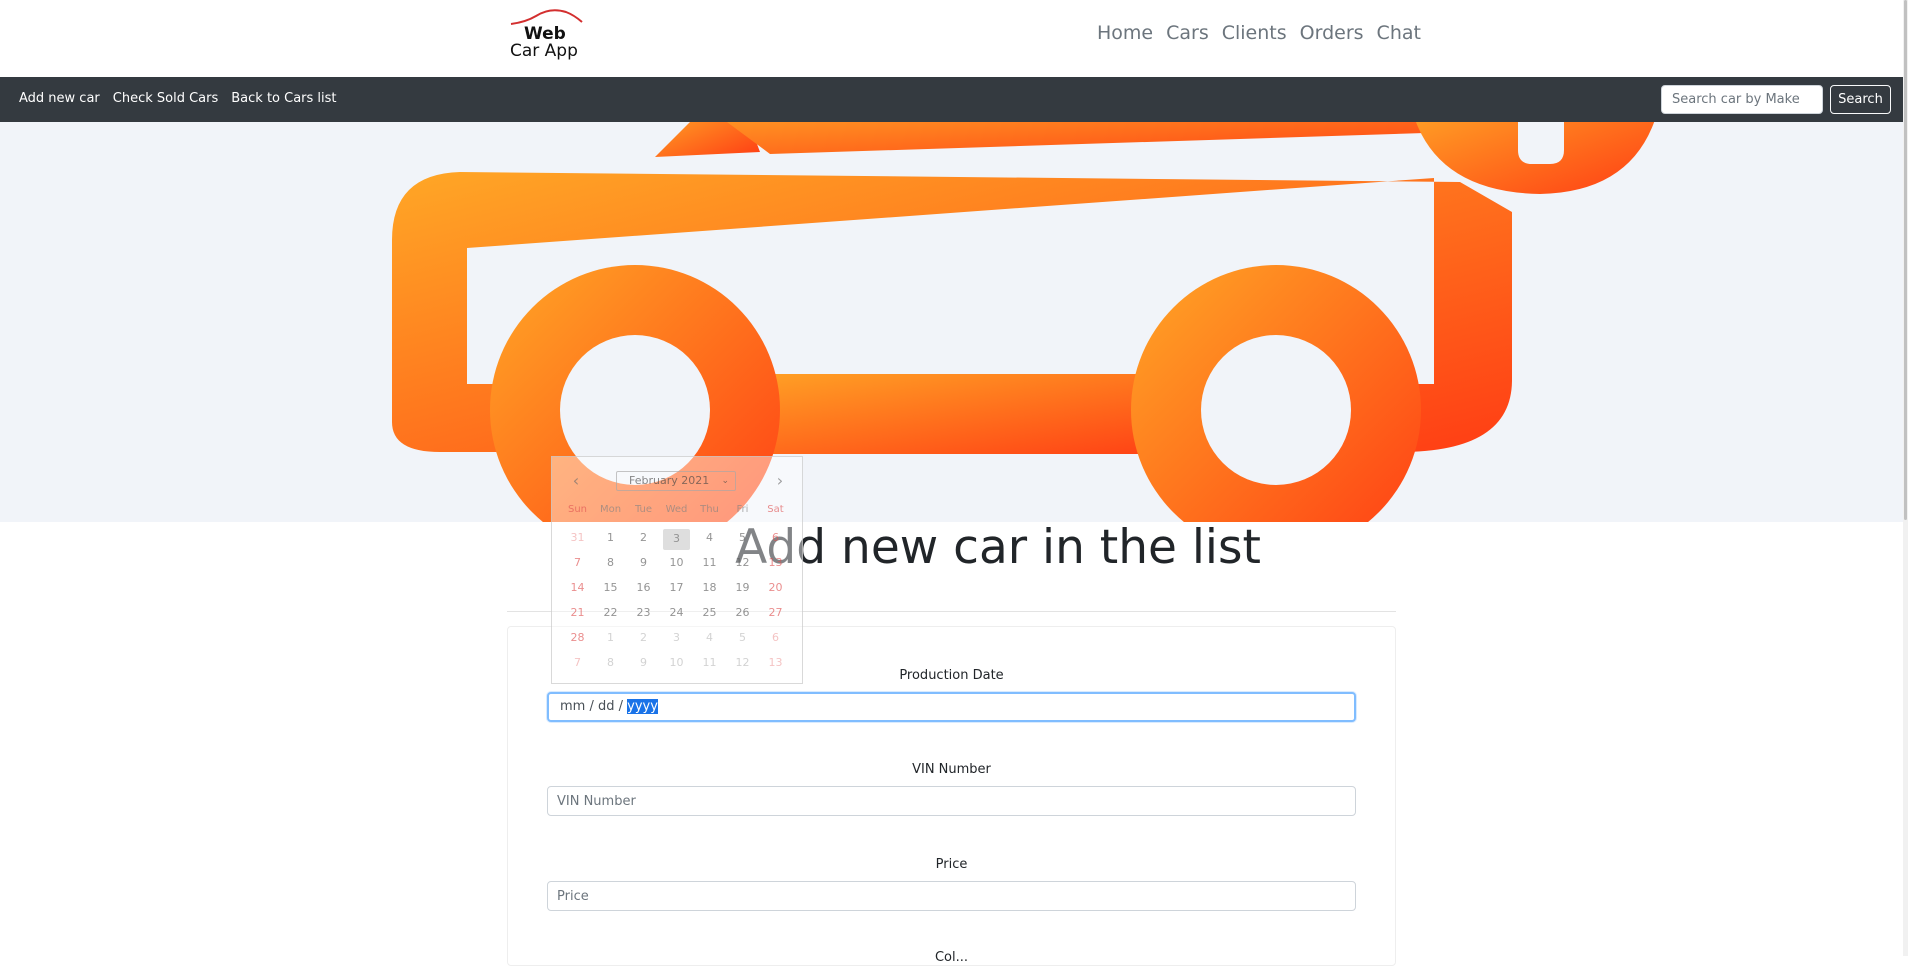 The image size is (1908, 966). Describe the element at coordinates (610, 509) in the screenshot. I see `weekday-header: Mon` at that location.